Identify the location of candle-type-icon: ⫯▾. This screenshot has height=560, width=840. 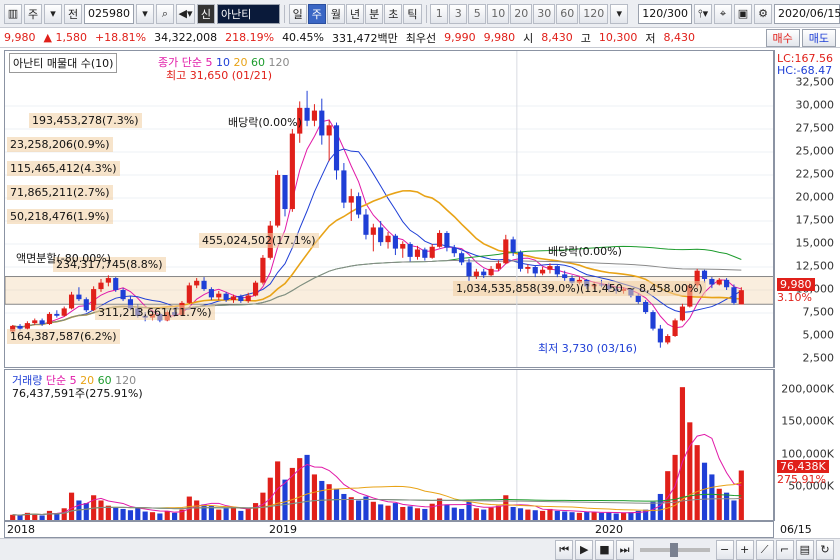
(703, 13).